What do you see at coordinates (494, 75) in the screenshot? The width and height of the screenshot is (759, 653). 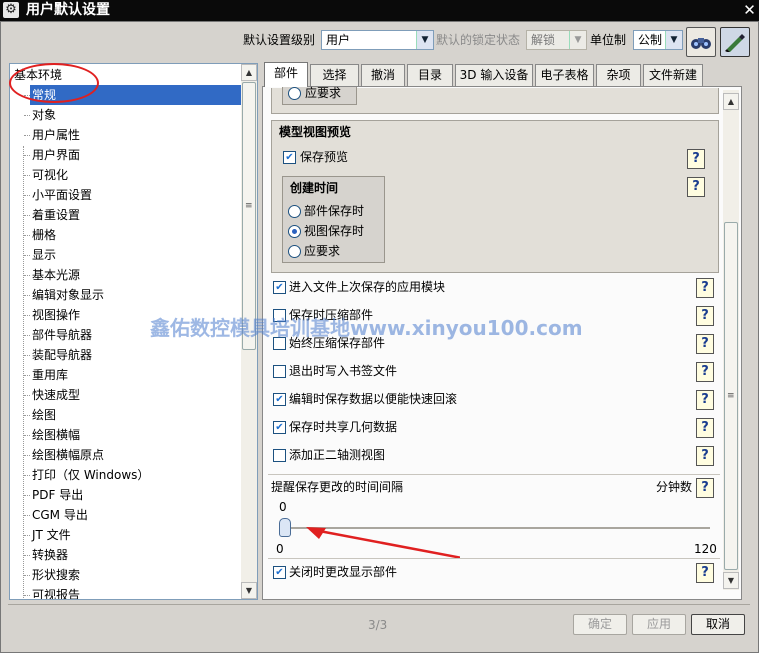 I see `tab: 3D 输入设备` at bounding box center [494, 75].